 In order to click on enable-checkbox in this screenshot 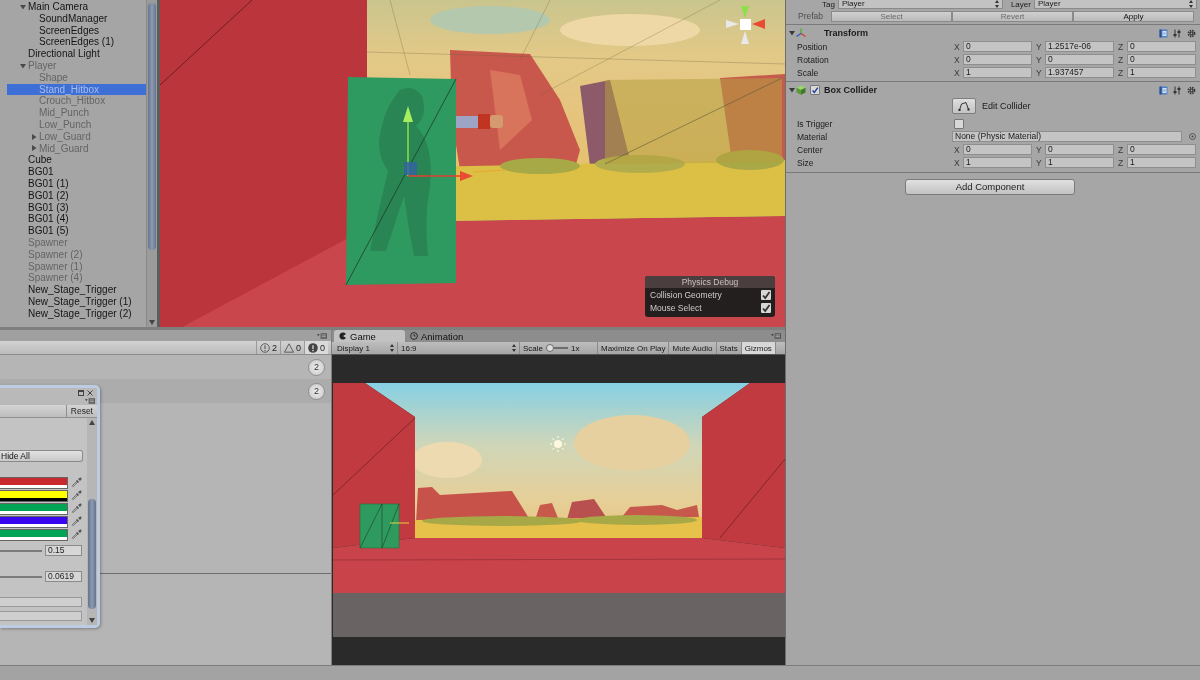, I will do `click(815, 90)`.